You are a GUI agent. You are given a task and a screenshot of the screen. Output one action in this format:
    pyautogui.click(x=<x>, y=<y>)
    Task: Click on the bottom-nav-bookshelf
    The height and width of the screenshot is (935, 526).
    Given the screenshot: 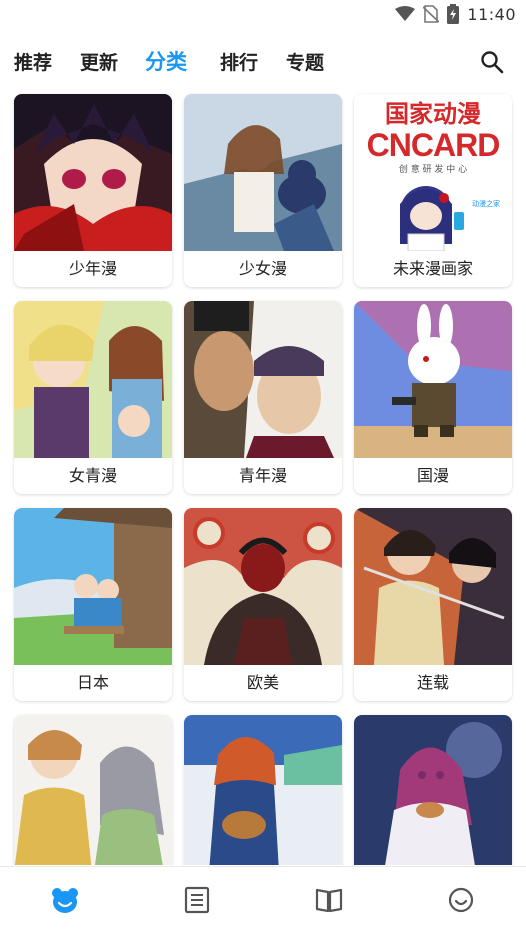 What is the action you would take?
    pyautogui.click(x=329, y=900)
    